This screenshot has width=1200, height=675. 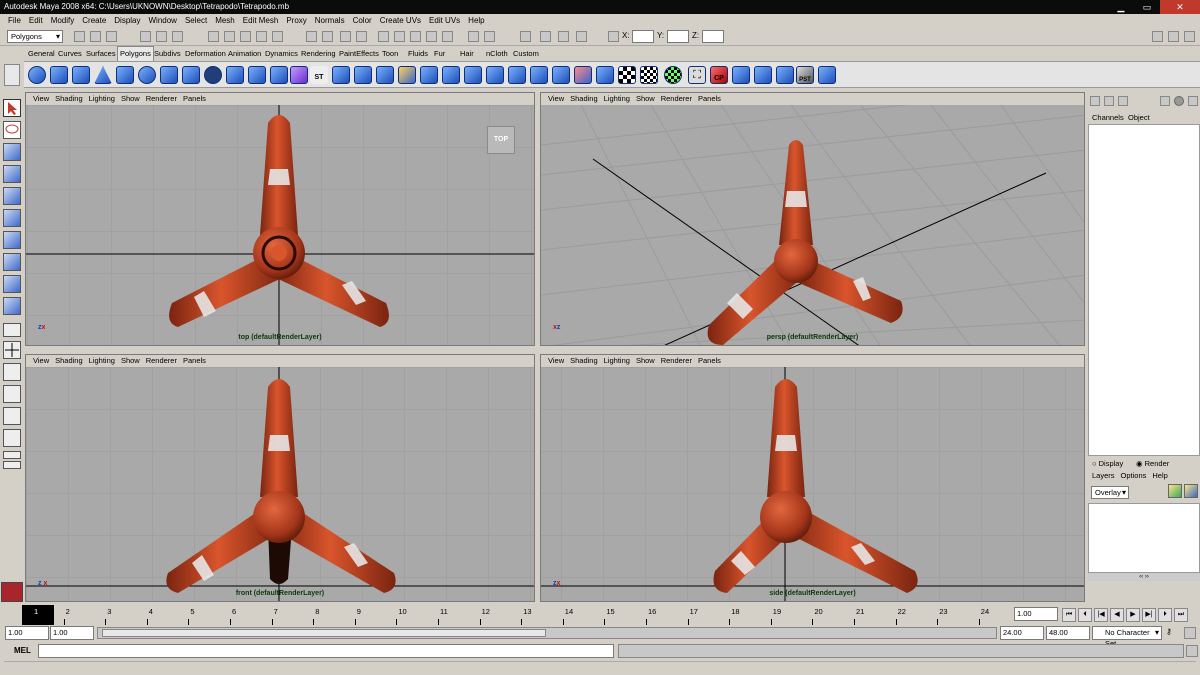 I want to click on ipr-render-icon, so click(x=361, y=36).